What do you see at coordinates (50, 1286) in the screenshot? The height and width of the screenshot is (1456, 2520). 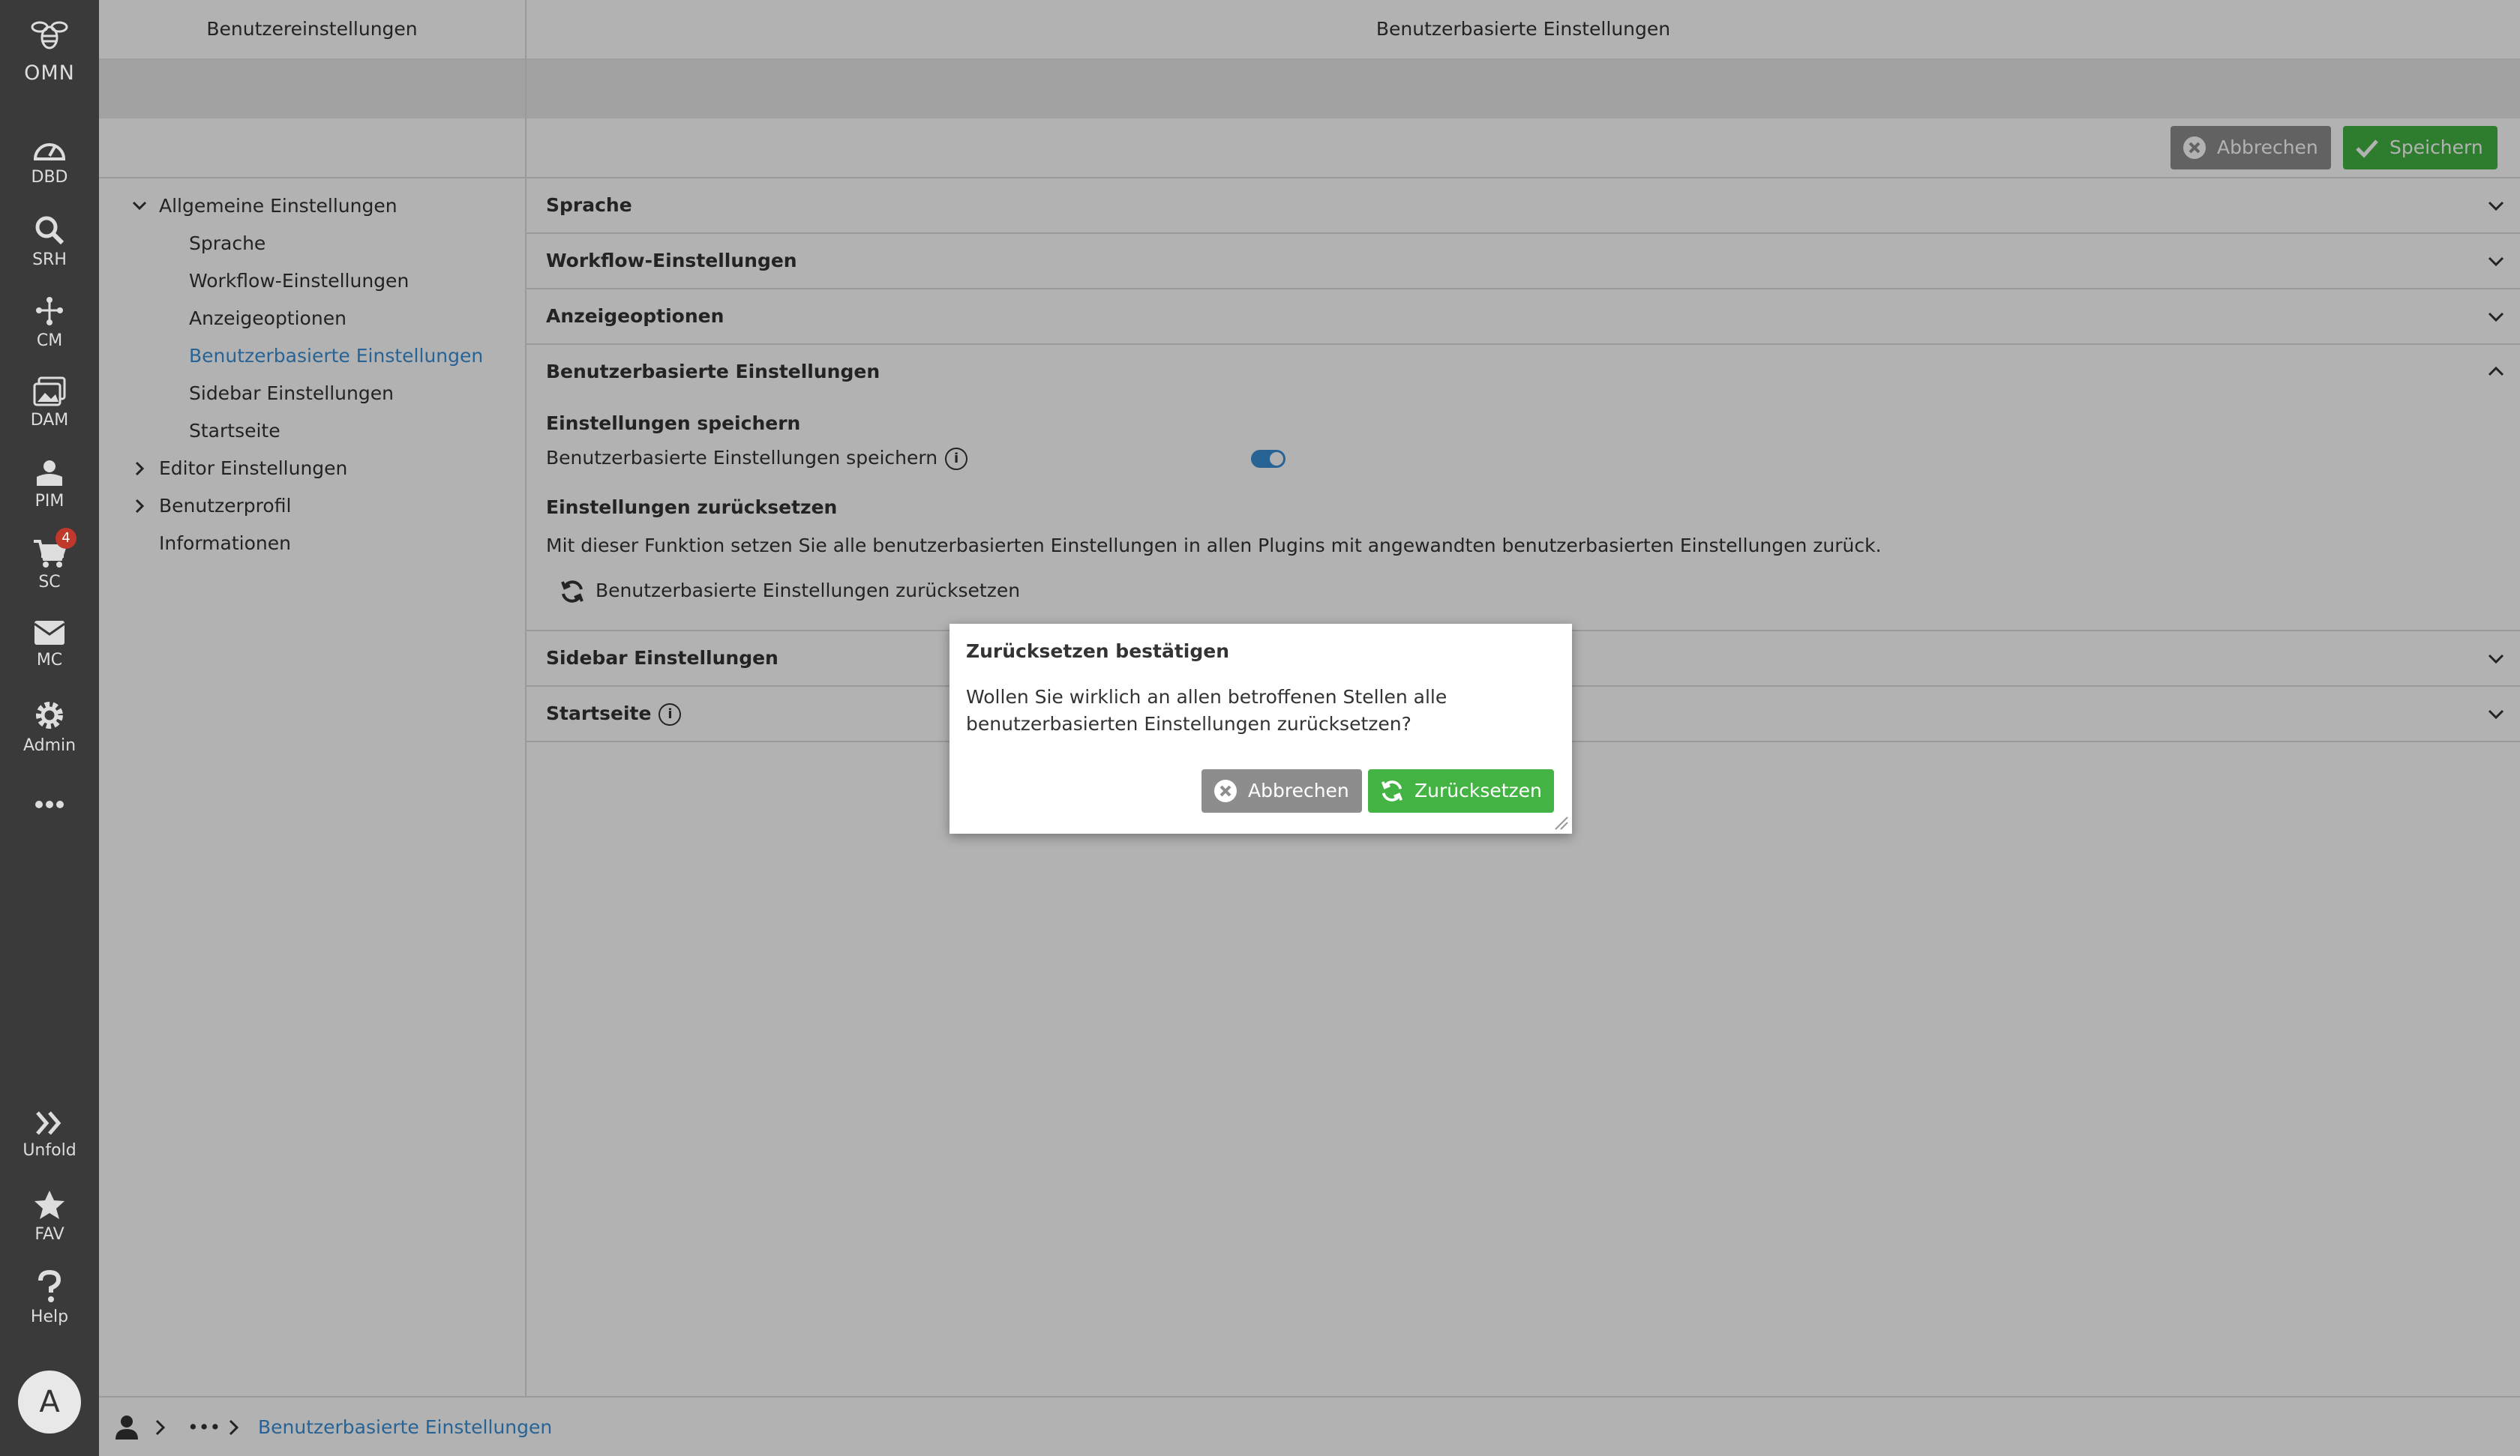 I see `question-icon` at bounding box center [50, 1286].